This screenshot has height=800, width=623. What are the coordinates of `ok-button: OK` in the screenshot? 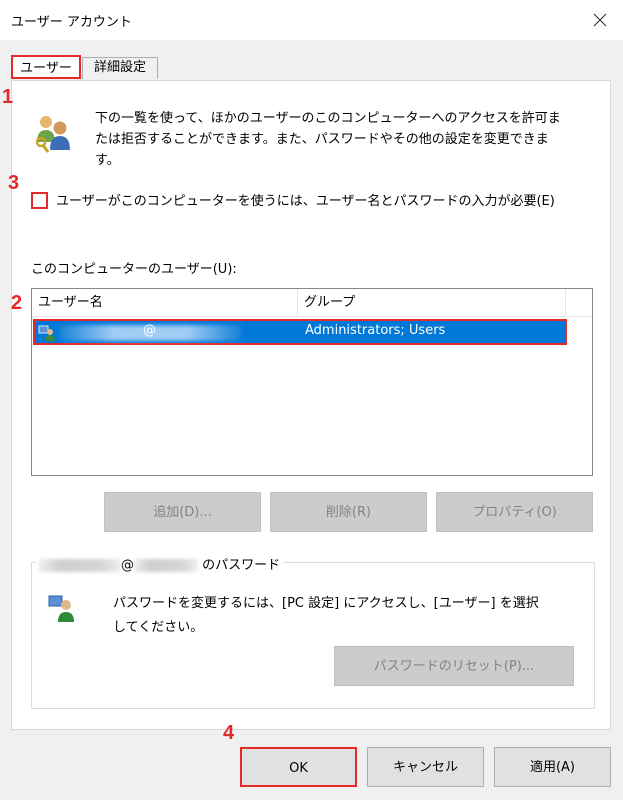 It's located at (298, 767).